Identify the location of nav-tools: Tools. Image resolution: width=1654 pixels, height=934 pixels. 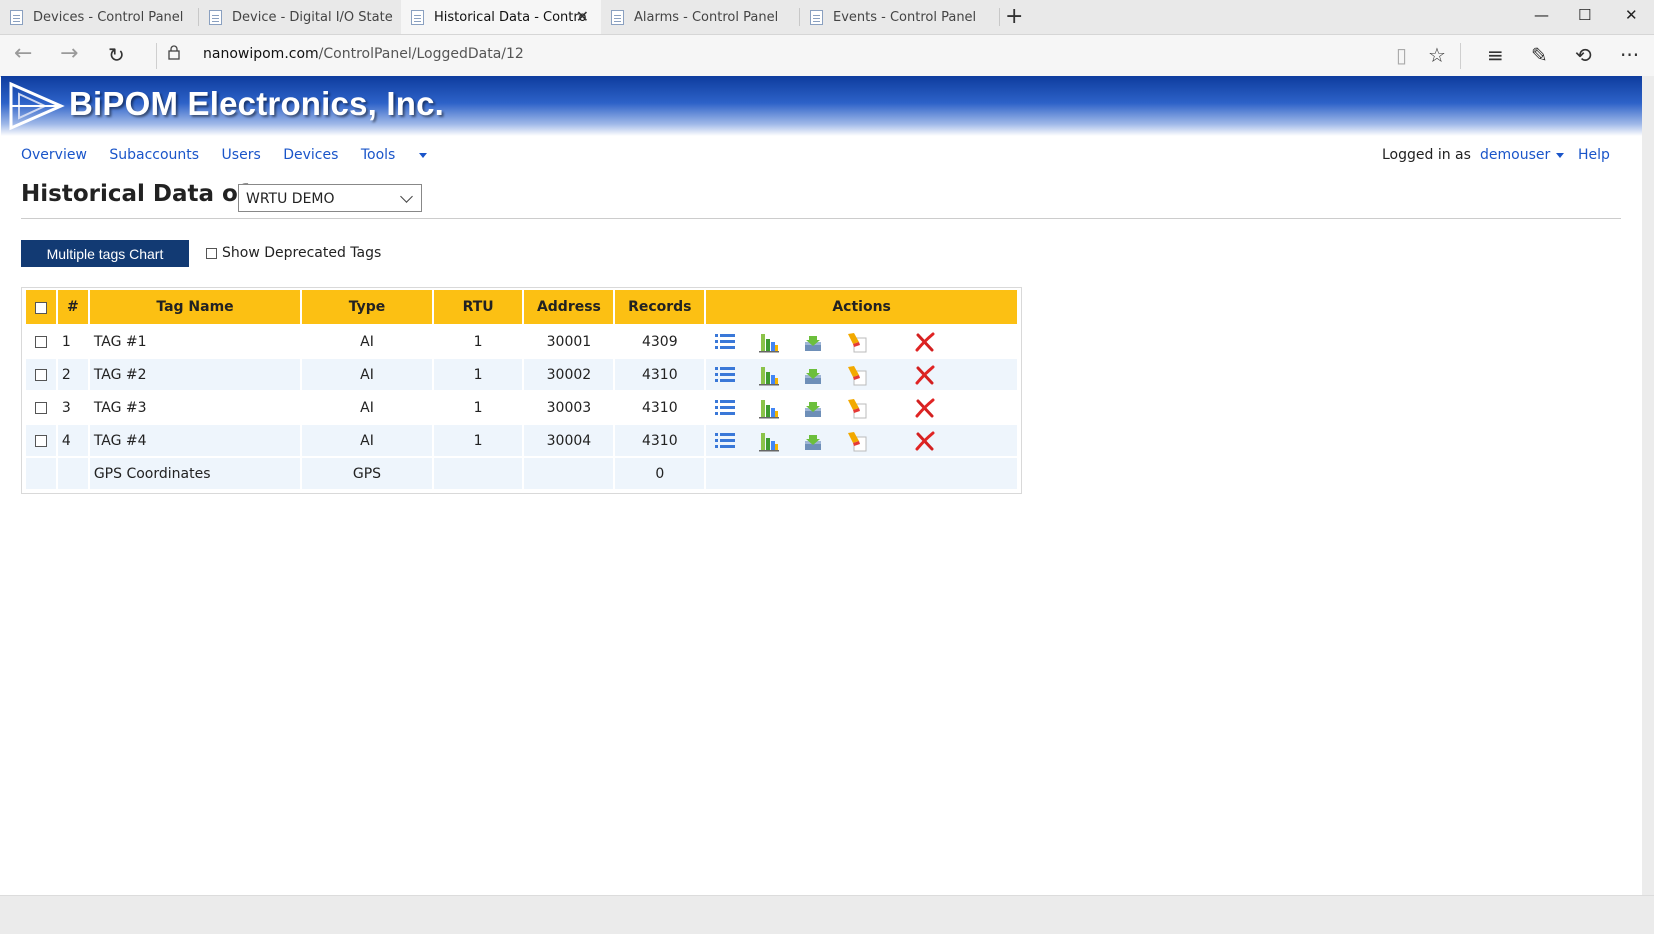
(394, 155).